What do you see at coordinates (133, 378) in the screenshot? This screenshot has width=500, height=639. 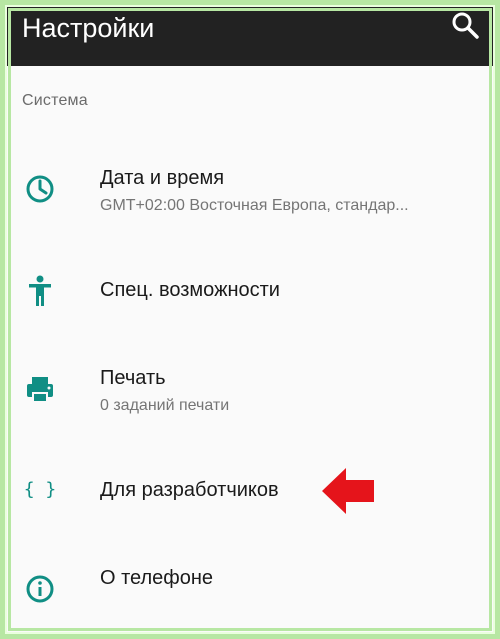 I see `settings-item-title: Печать` at bounding box center [133, 378].